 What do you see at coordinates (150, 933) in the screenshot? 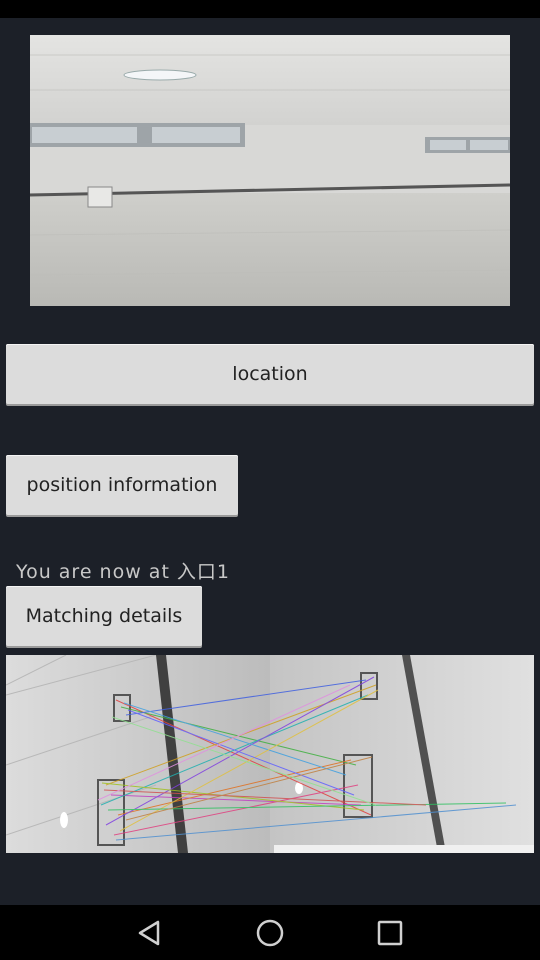
I see `back-icon` at bounding box center [150, 933].